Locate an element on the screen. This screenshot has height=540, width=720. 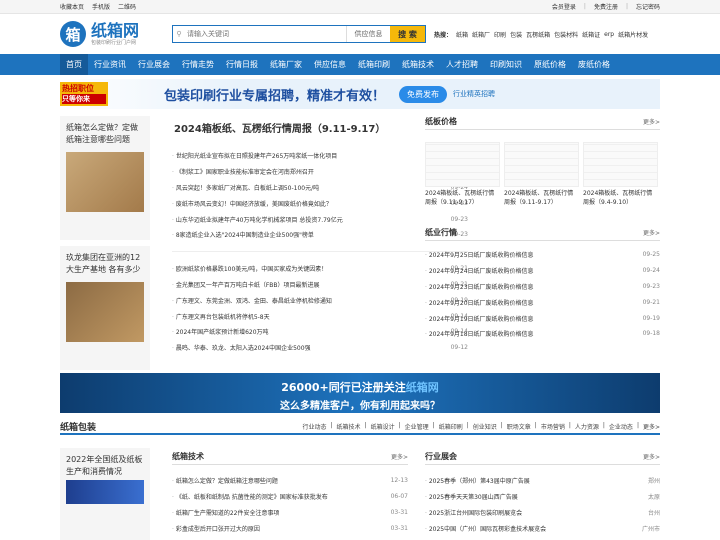
nav-item: 行情走势 is located at coordinates (198, 64).